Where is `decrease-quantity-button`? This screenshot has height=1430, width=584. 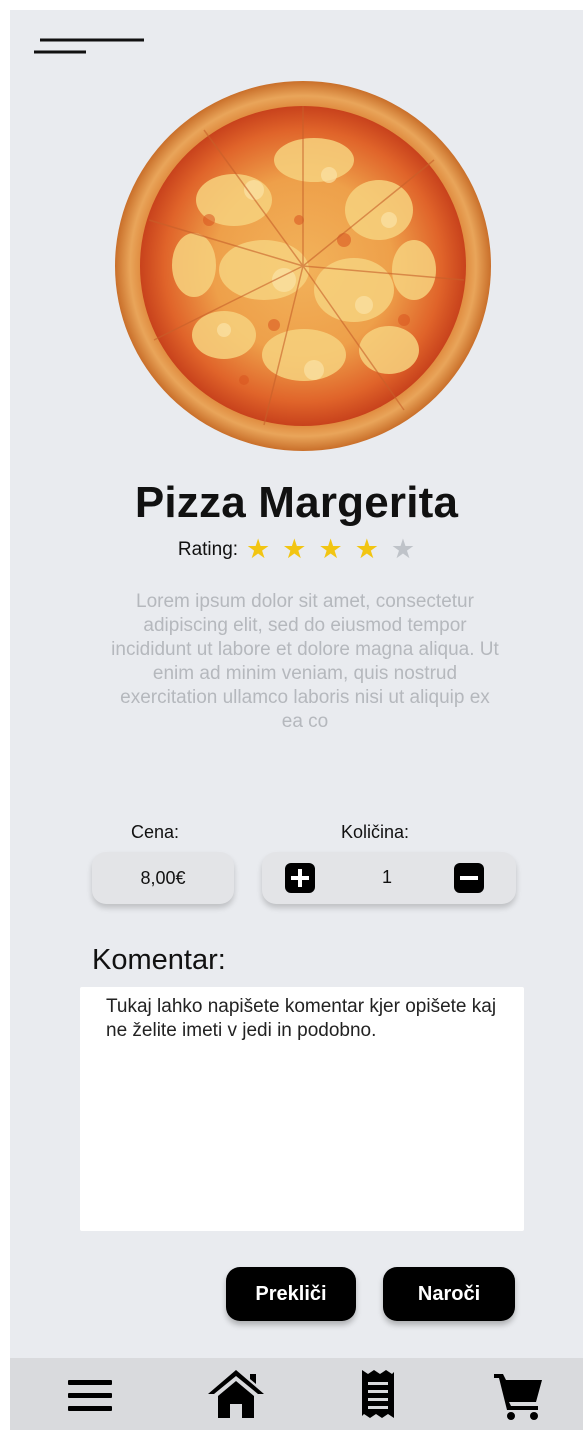
decrease-quantity-button is located at coordinates (469, 878).